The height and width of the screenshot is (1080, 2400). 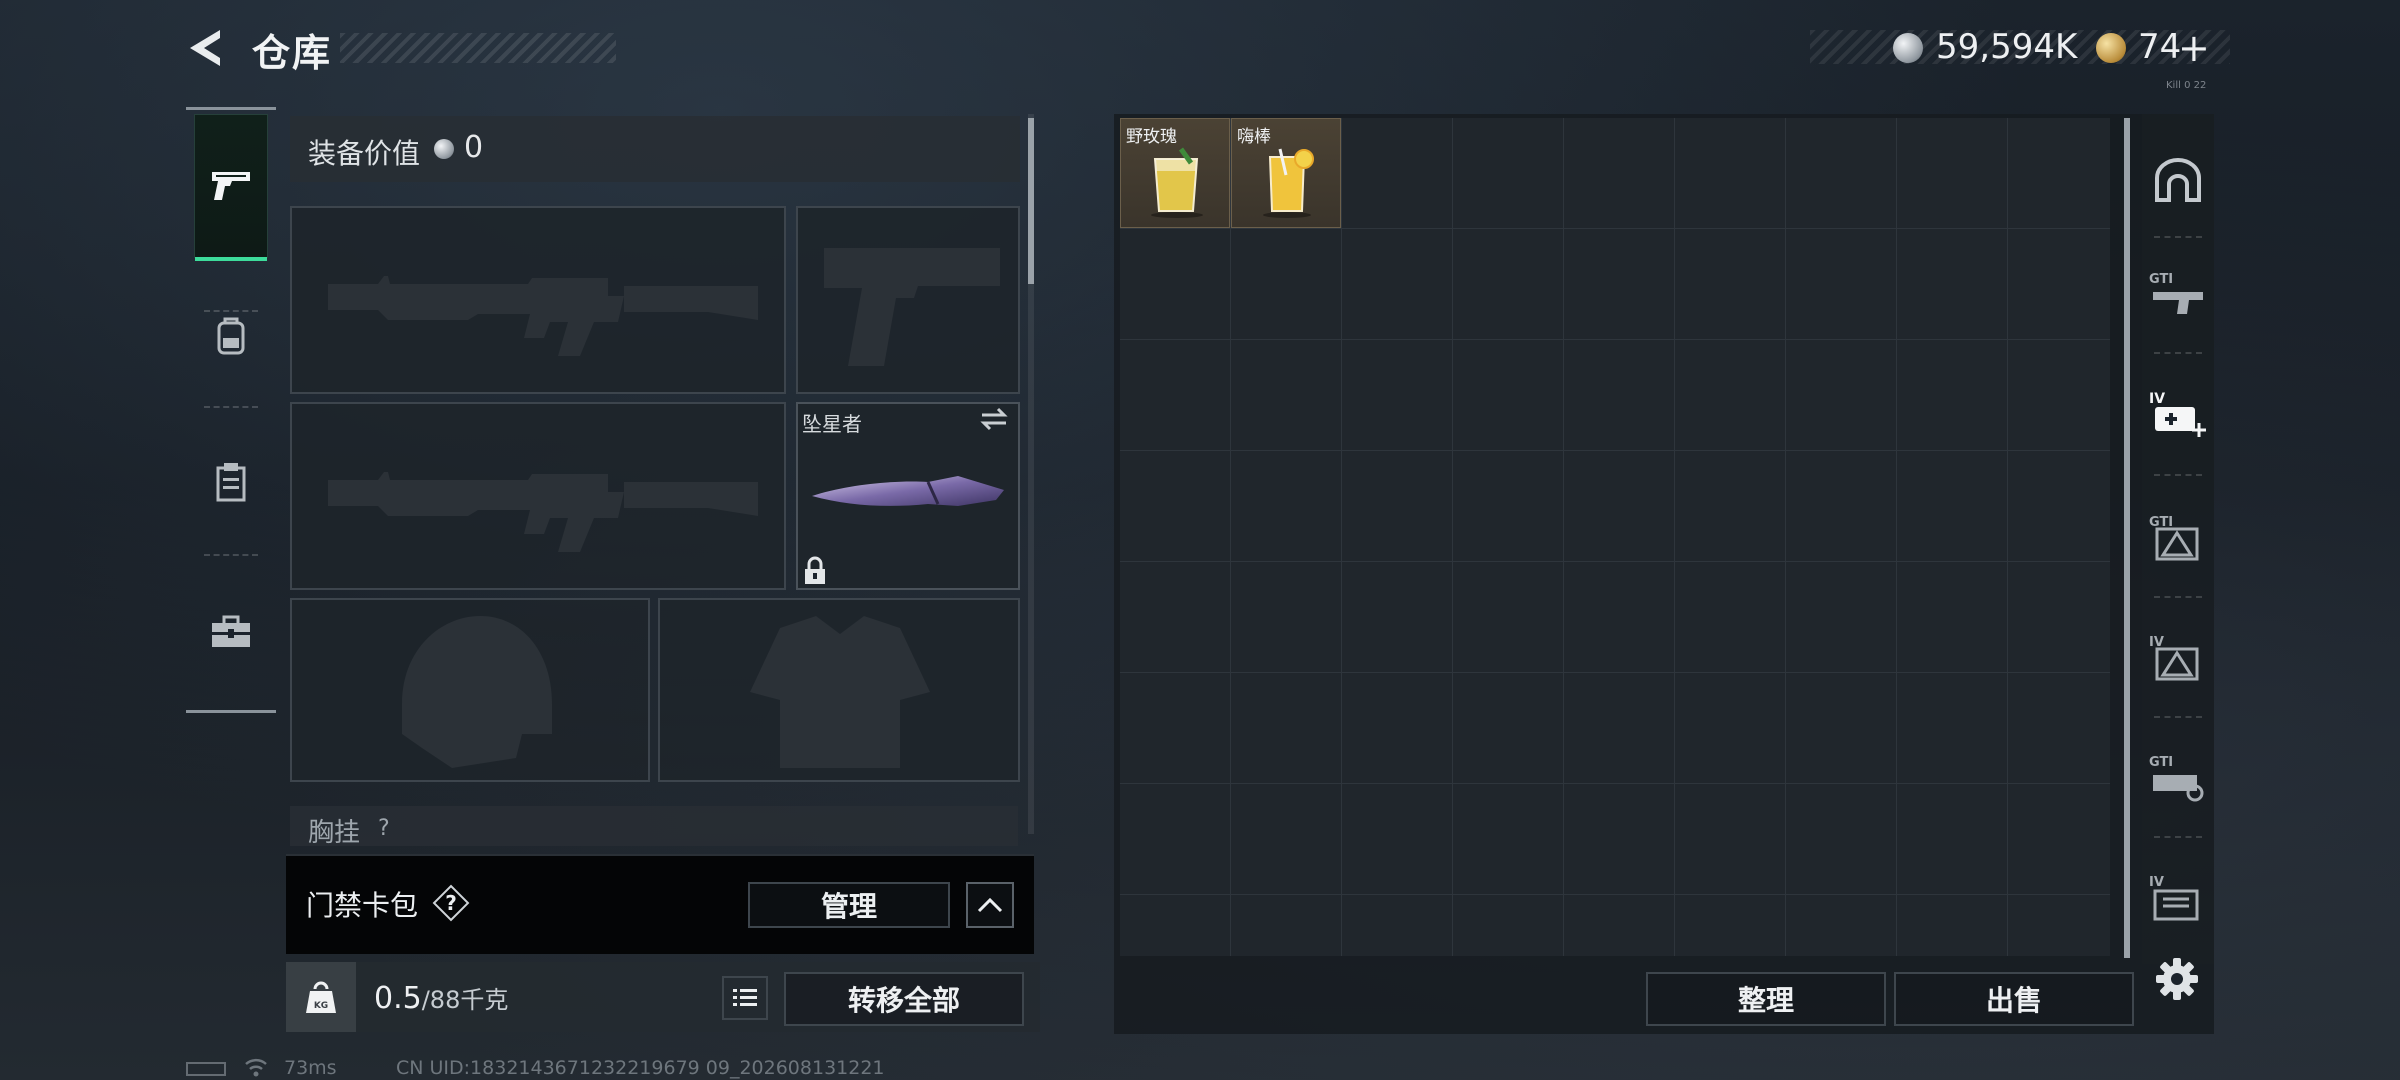 What do you see at coordinates (2178, 180) in the screenshot?
I see `rrail-item-overview` at bounding box center [2178, 180].